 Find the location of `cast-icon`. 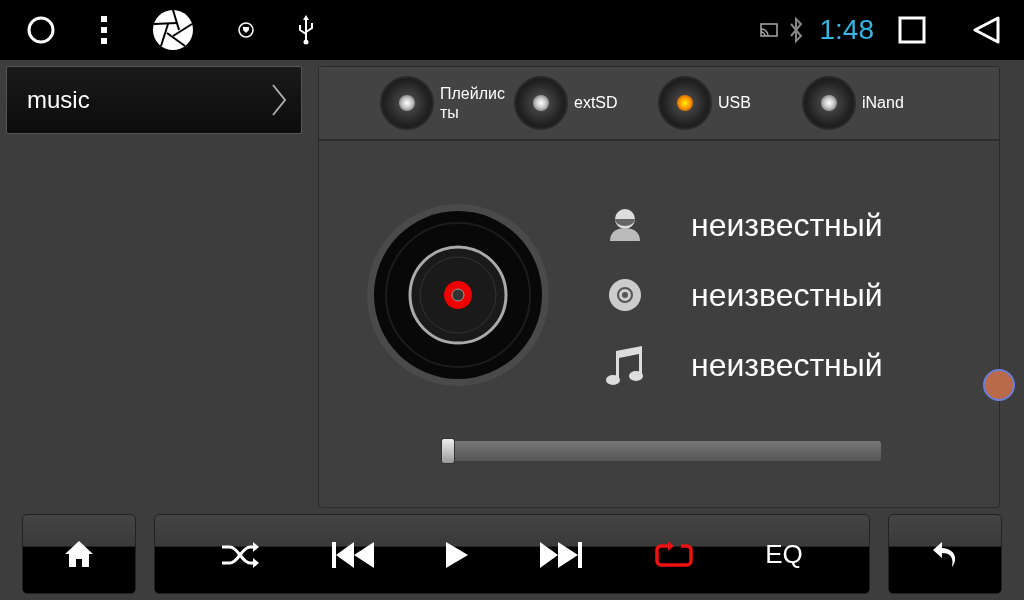

cast-icon is located at coordinates (768, 30).